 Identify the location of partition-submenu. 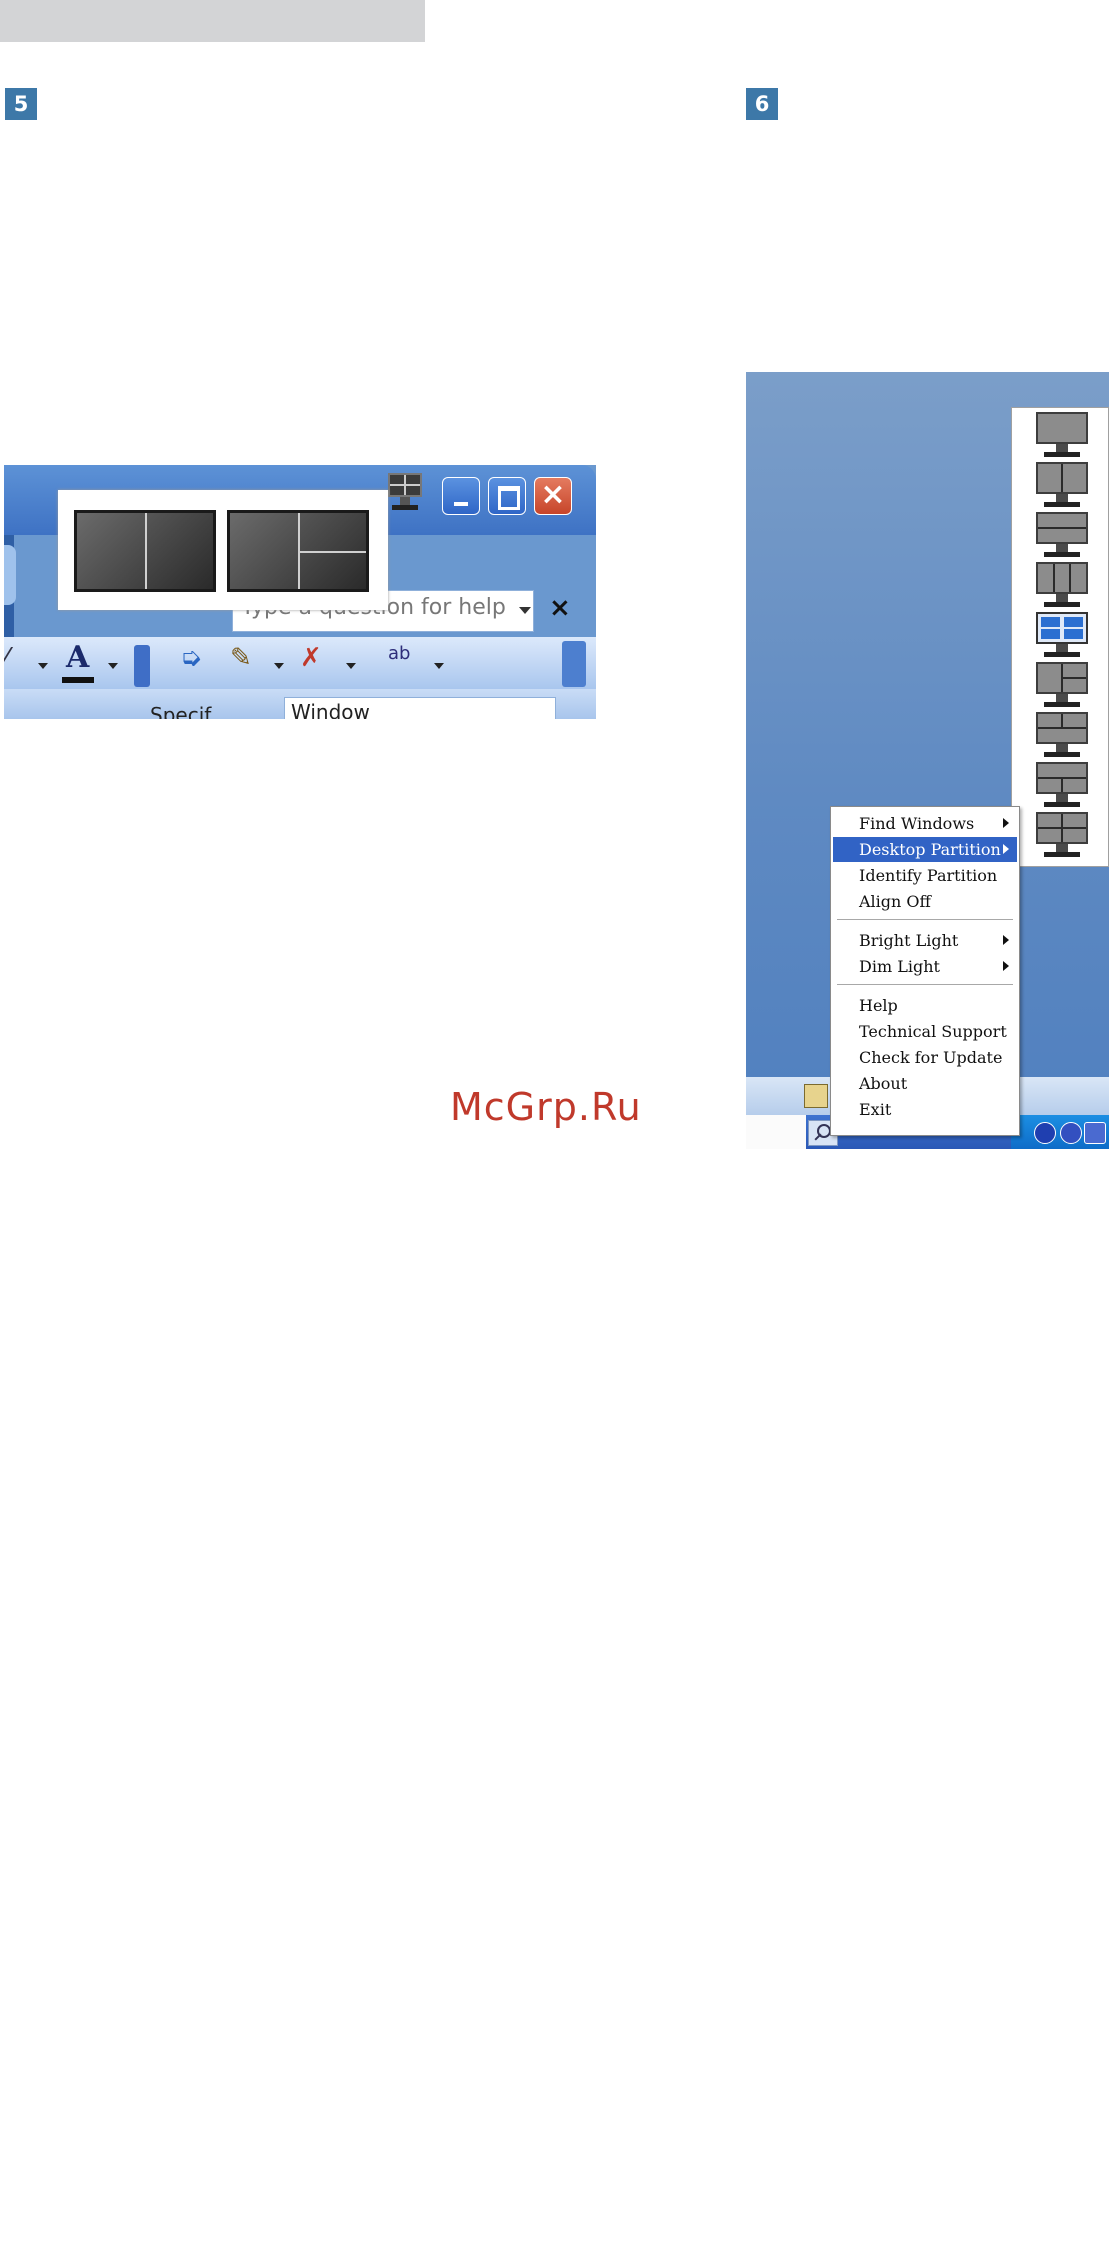
(1060, 637).